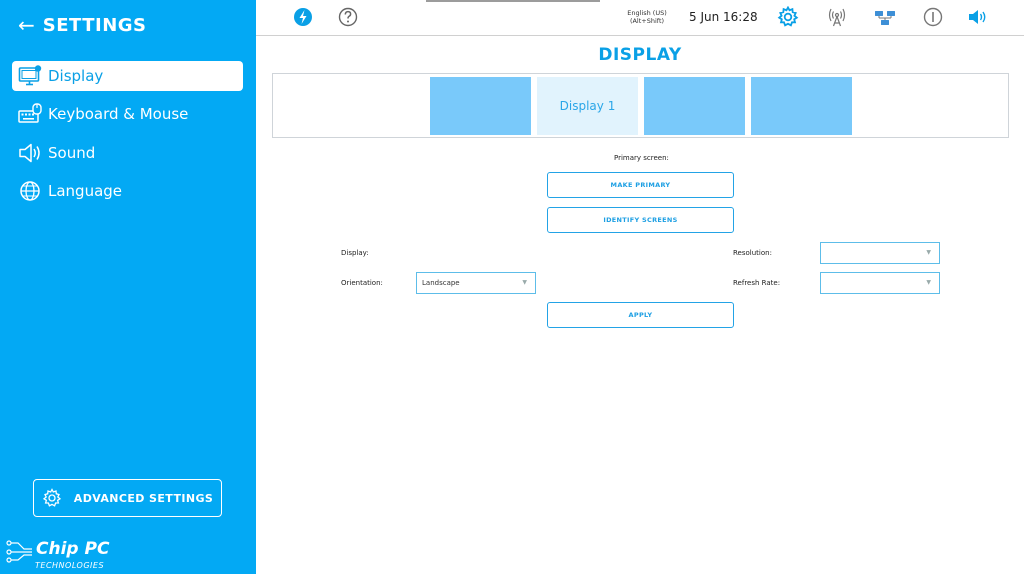 This screenshot has width=1024, height=574. I want to click on sidebar-item-label: Sound, so click(72, 153).